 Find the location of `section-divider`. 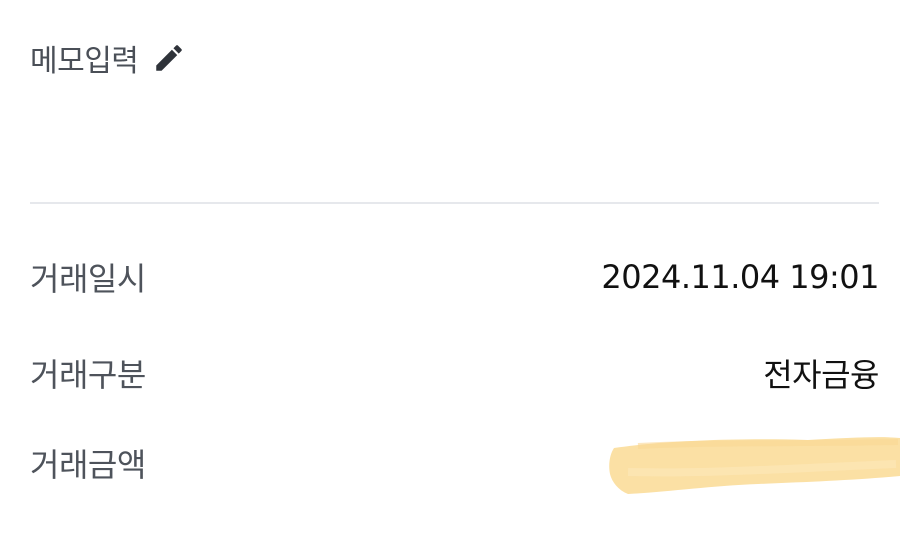

section-divider is located at coordinates (454, 203).